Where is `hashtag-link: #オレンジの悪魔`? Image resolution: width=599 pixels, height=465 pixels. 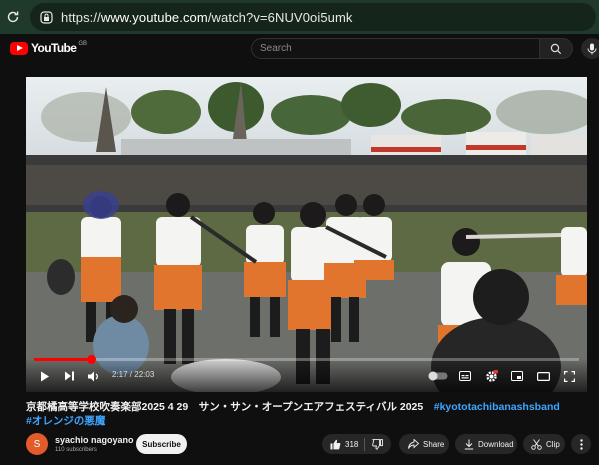 hashtag-link: #オレンジの悪魔 is located at coordinates (65, 421).